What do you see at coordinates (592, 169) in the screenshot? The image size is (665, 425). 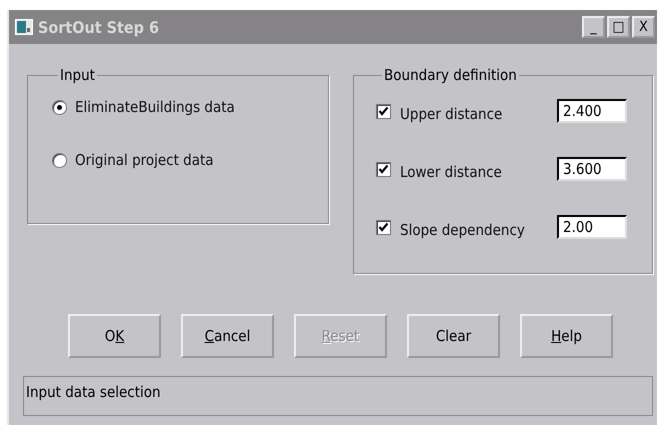 I see `value-field: 3.600` at bounding box center [592, 169].